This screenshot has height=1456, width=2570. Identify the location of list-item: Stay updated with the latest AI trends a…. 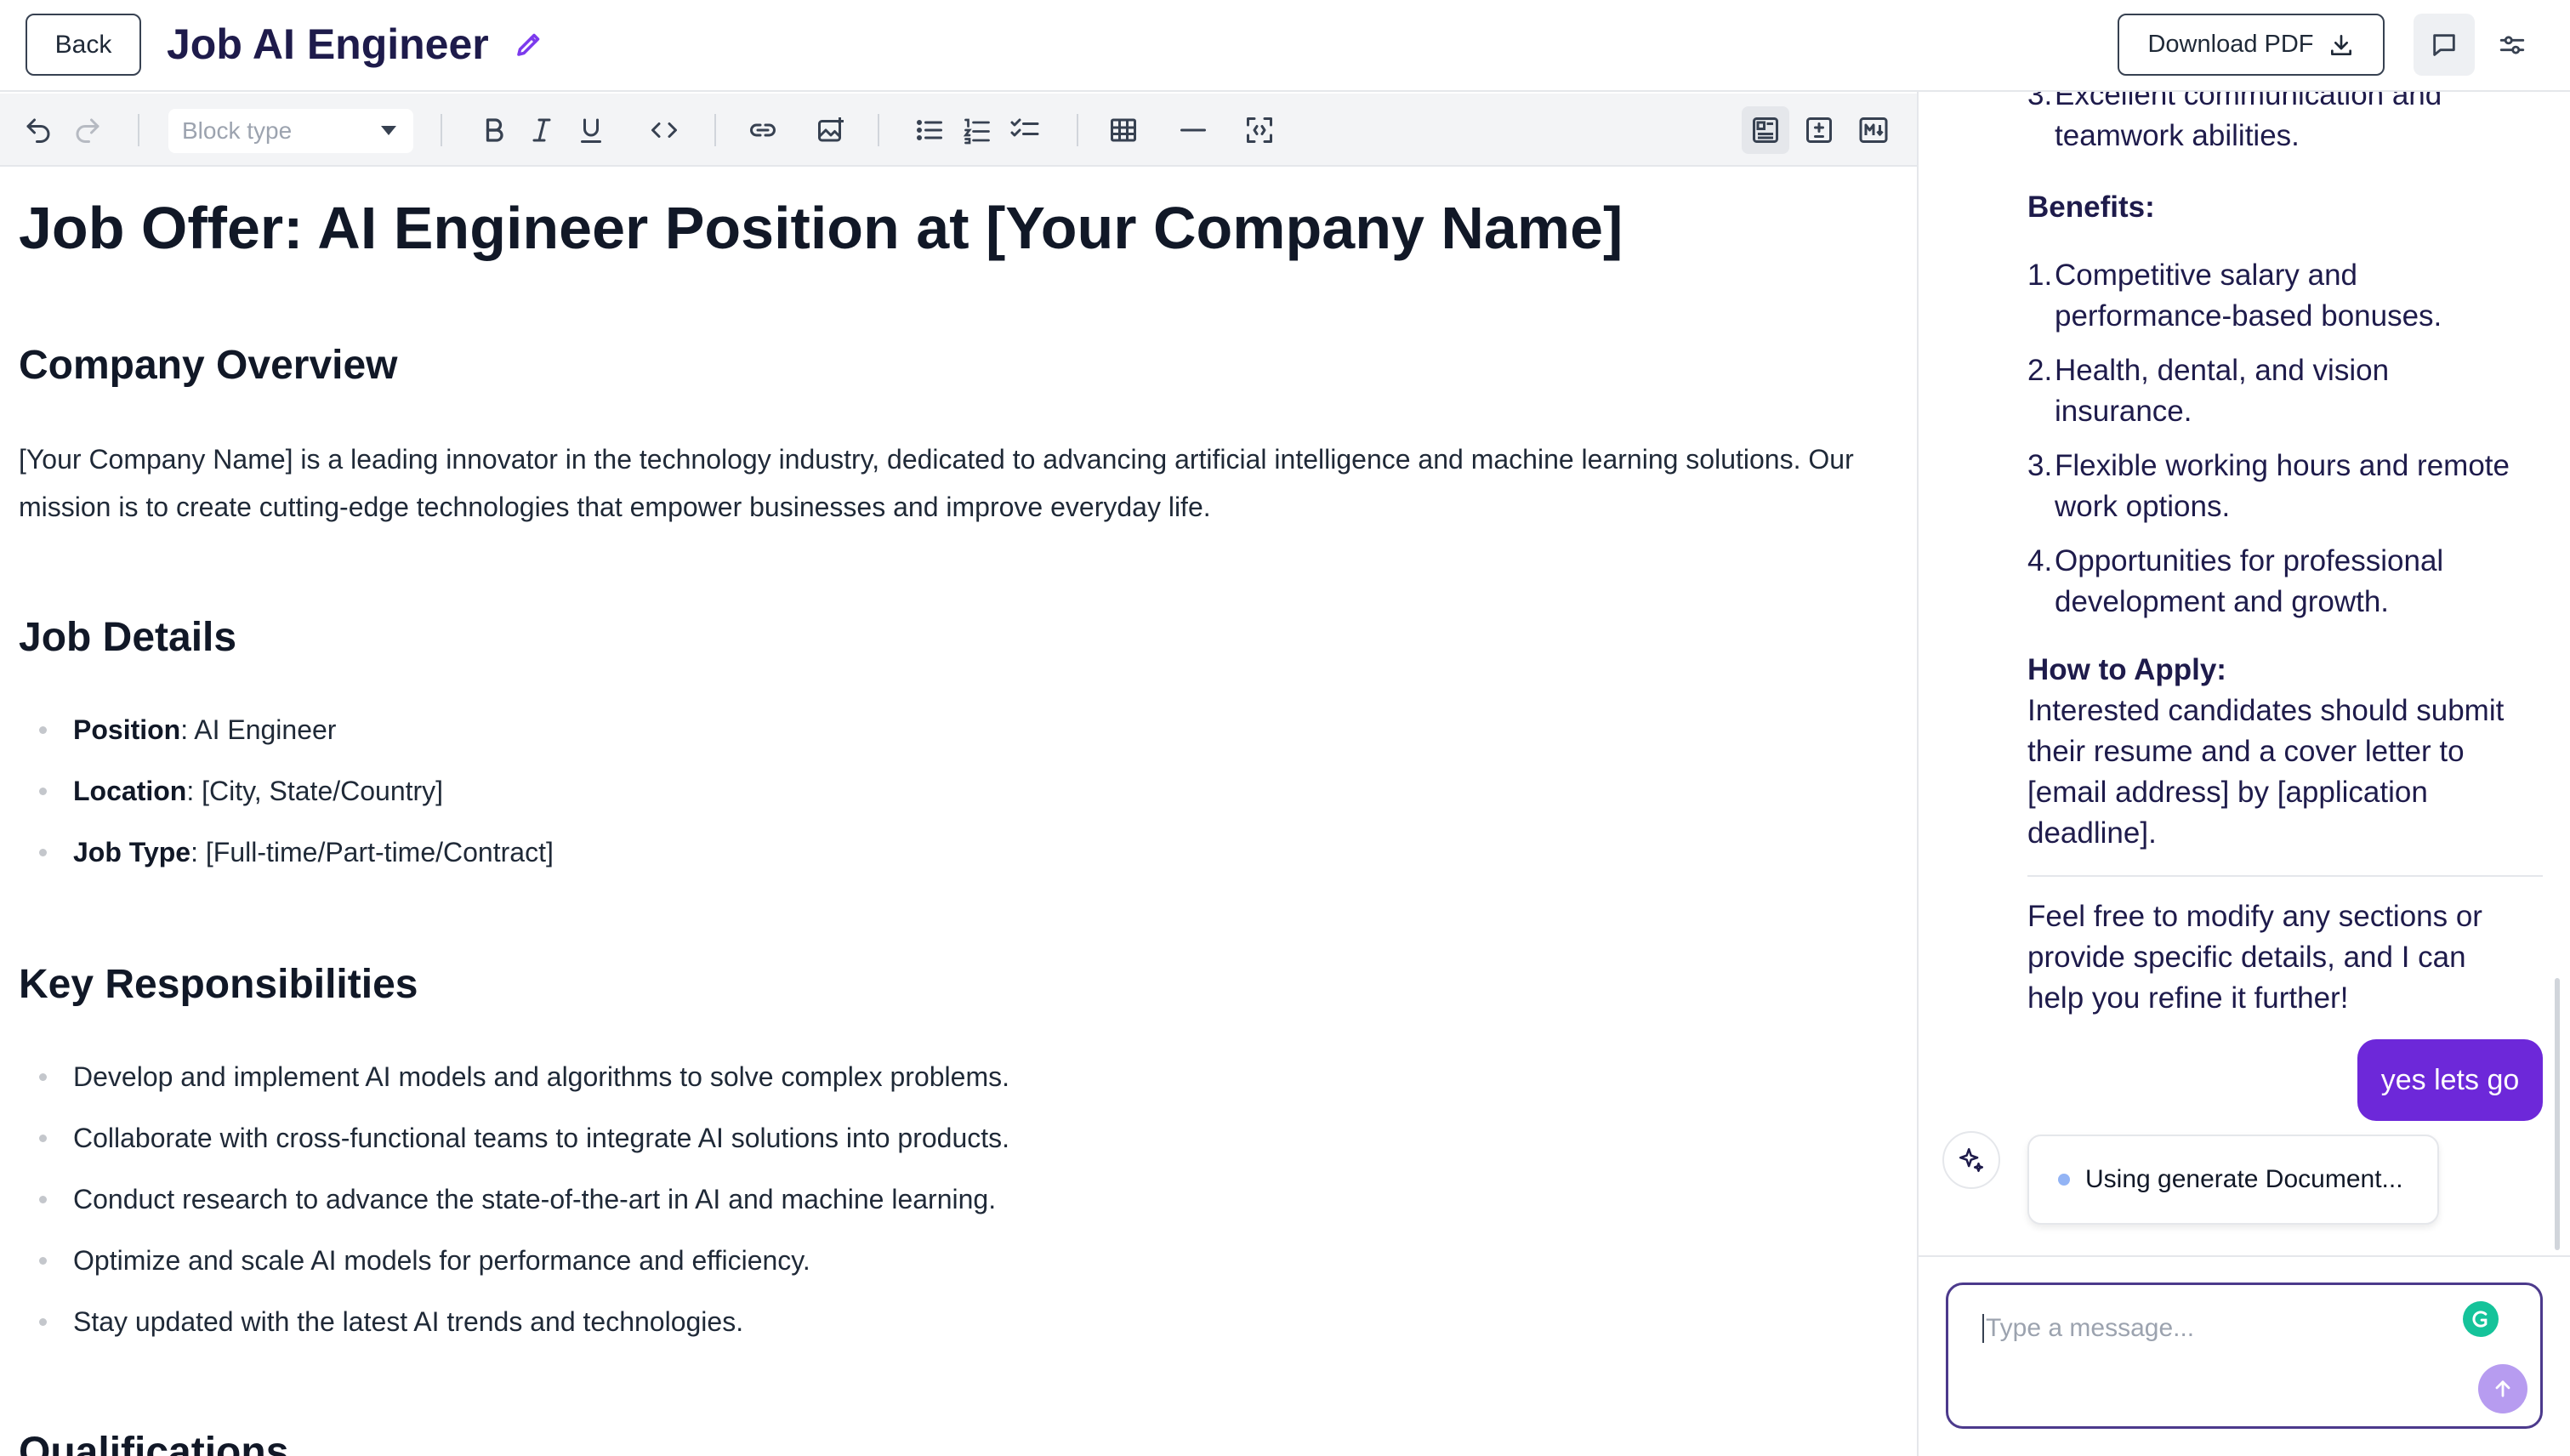
(391, 1321).